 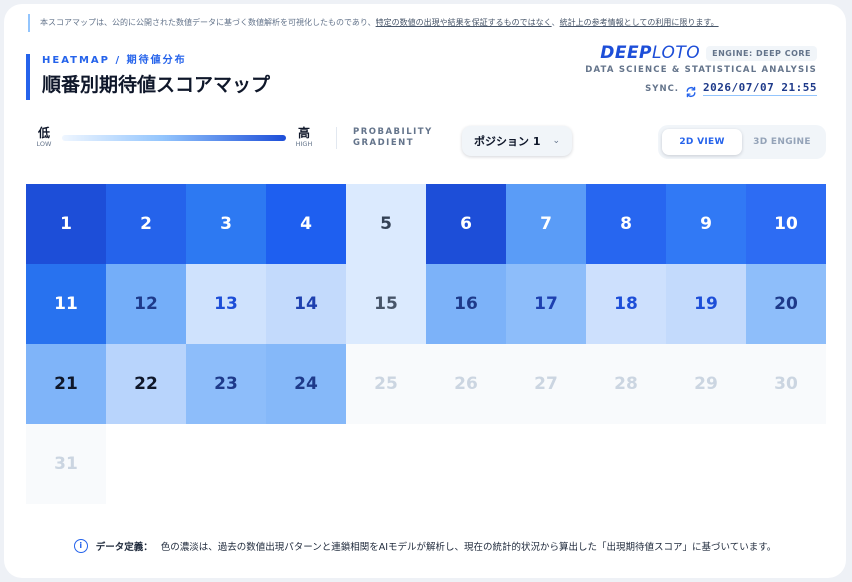 I want to click on sync-label: SYNC., so click(x=662, y=88).